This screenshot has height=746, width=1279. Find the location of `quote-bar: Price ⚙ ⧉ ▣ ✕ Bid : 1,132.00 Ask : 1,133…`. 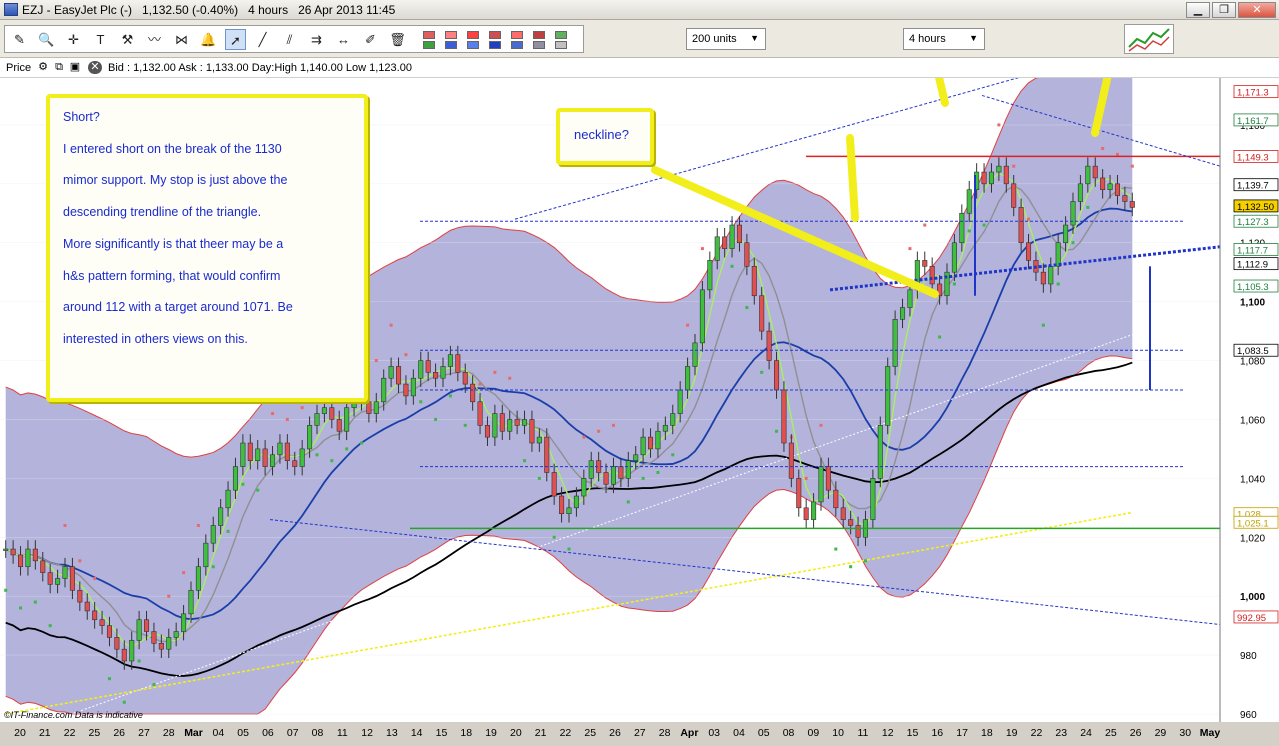

quote-bar: Price ⚙ ⧉ ▣ ✕ Bid : 1,132.00 Ask : 1,133… is located at coordinates (639, 68).